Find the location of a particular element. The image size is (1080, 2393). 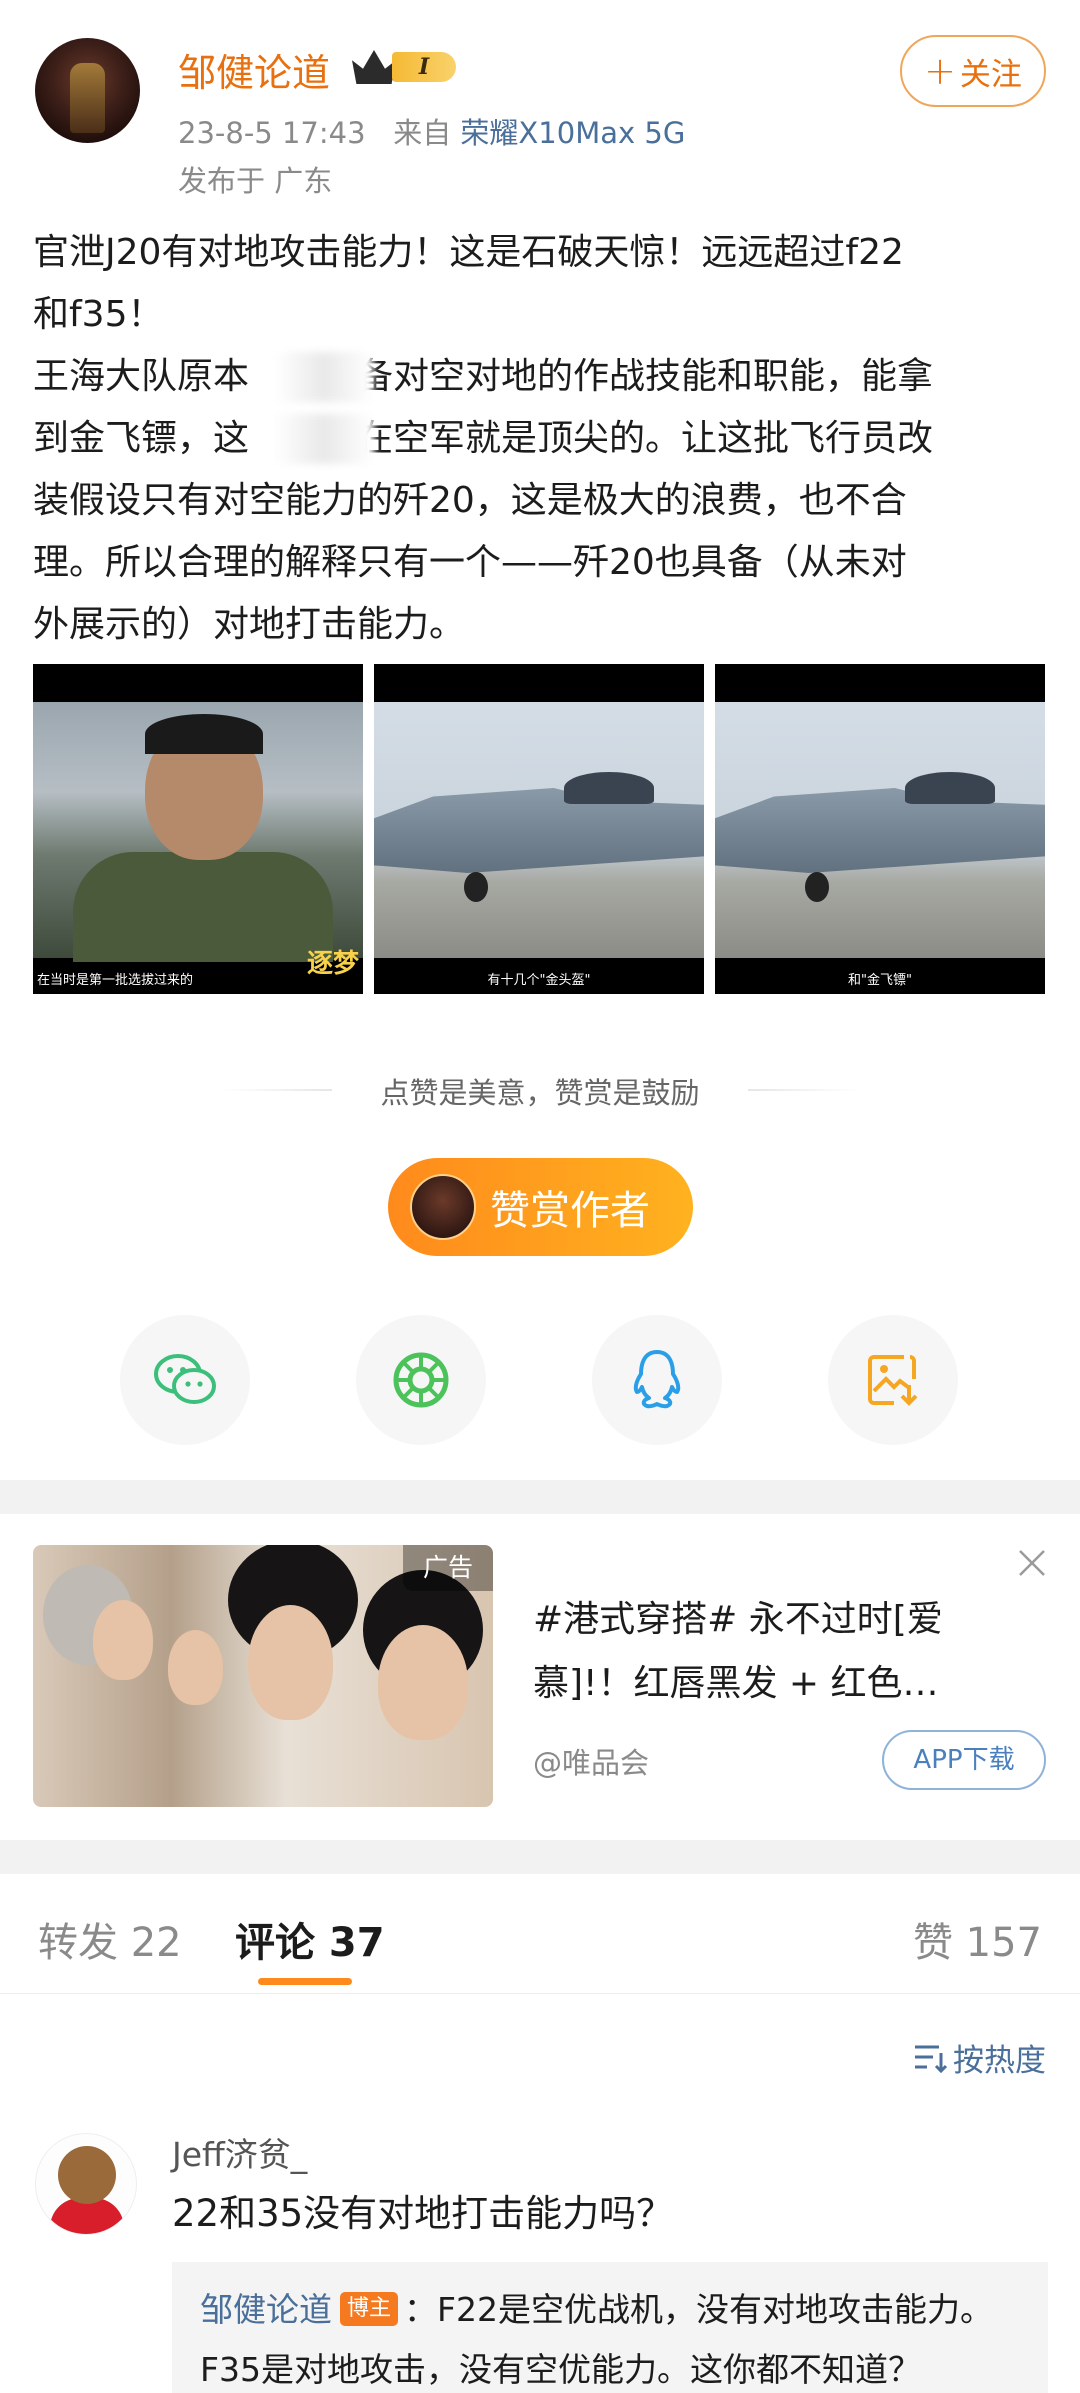

post-line: 理。所以合理的解释只有一个——歼20也具备（从未对 is located at coordinates (470, 562).